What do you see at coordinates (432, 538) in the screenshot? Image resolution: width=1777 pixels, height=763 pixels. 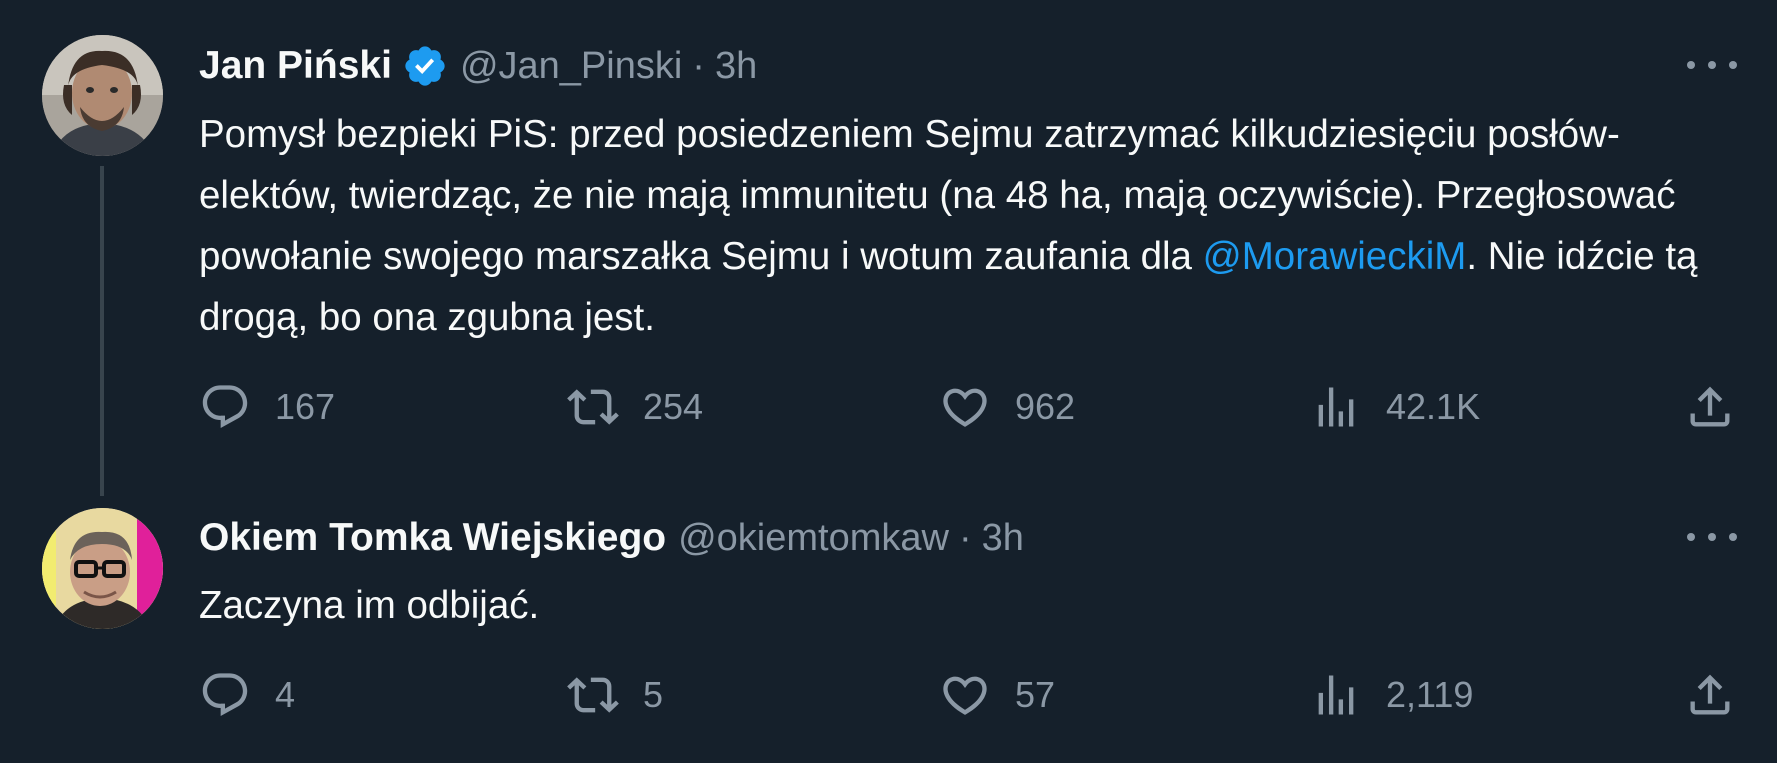 I see `display-name: Okiem Tomka Wiejskiego` at bounding box center [432, 538].